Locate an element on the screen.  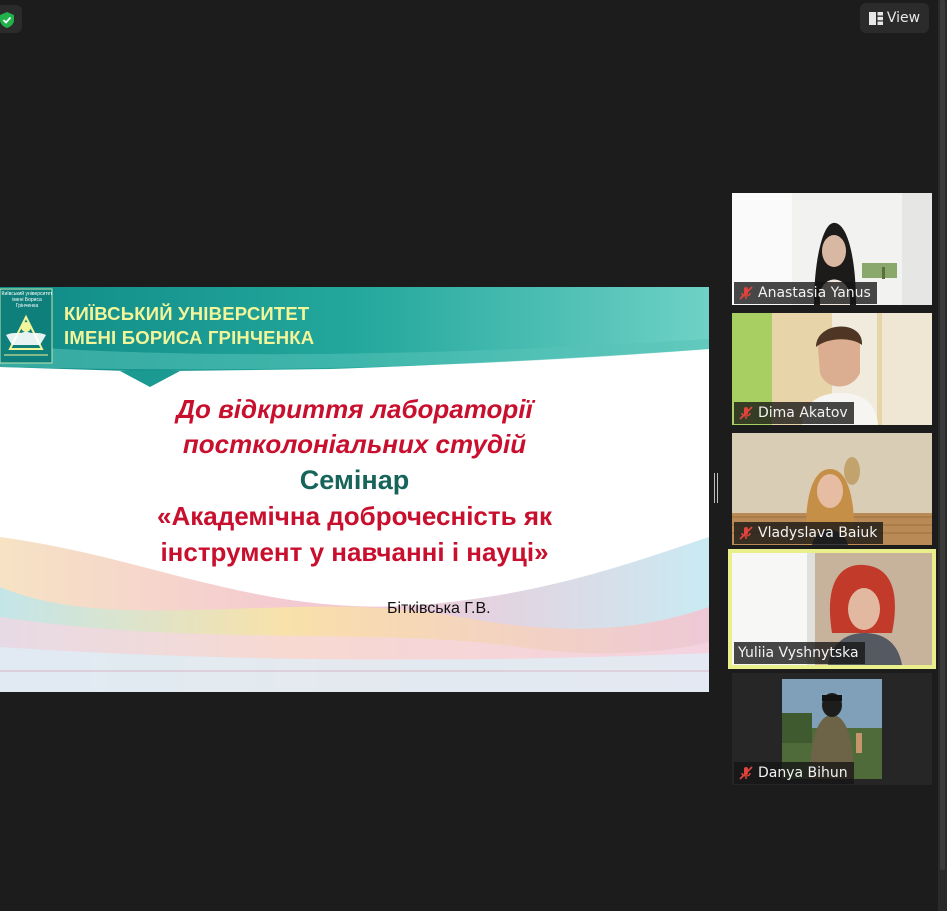
participant-name-tag: Vladyslava Baiuk is located at coordinates (809, 533).